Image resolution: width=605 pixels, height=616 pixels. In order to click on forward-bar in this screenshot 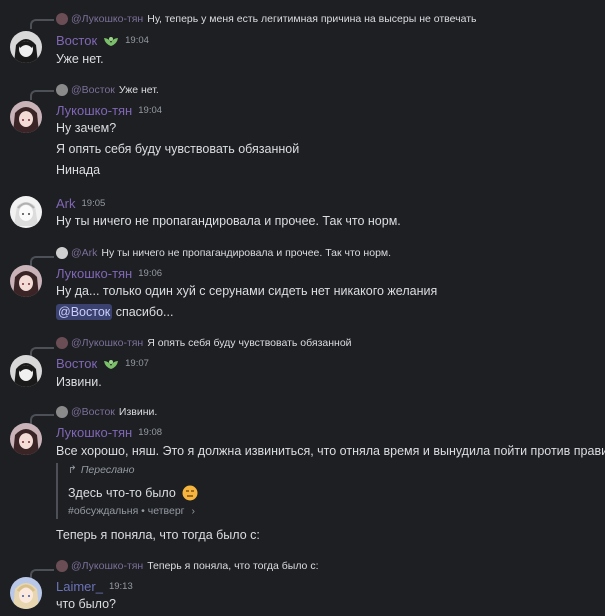, I will do `click(57, 491)`.